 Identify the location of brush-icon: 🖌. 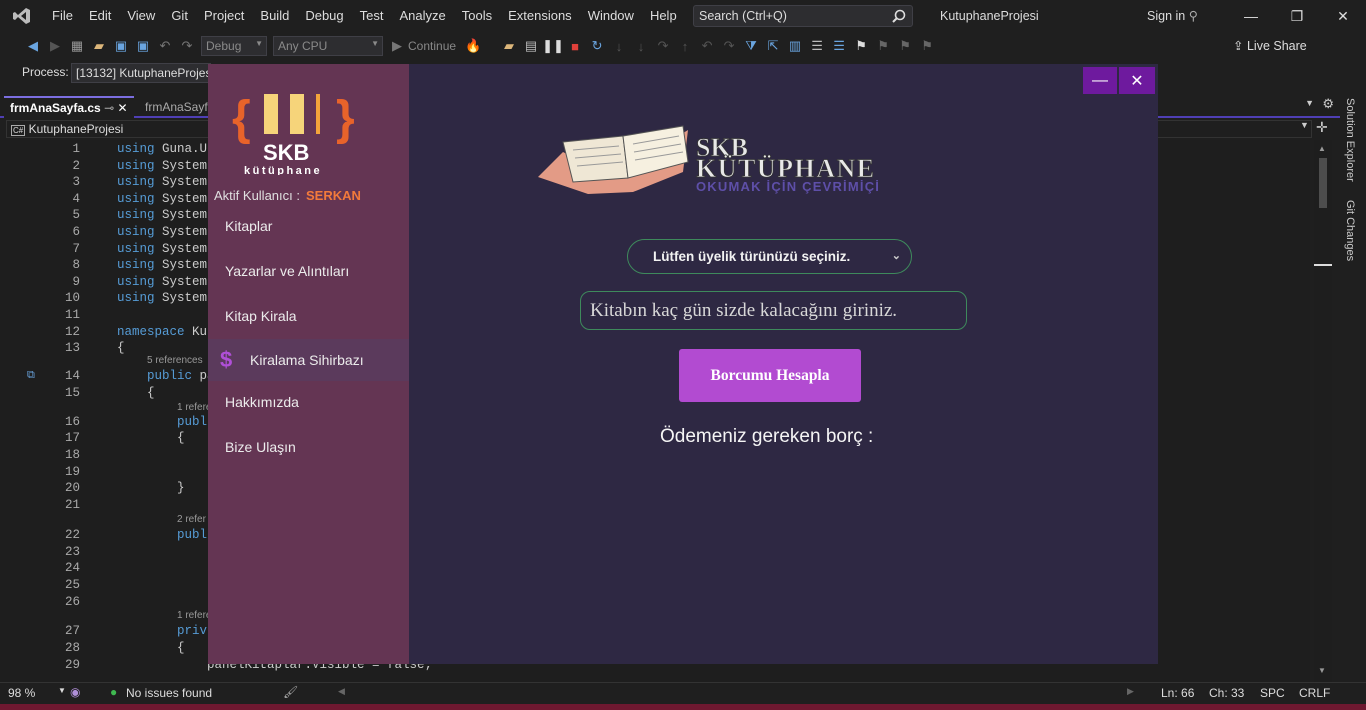
(290, 692).